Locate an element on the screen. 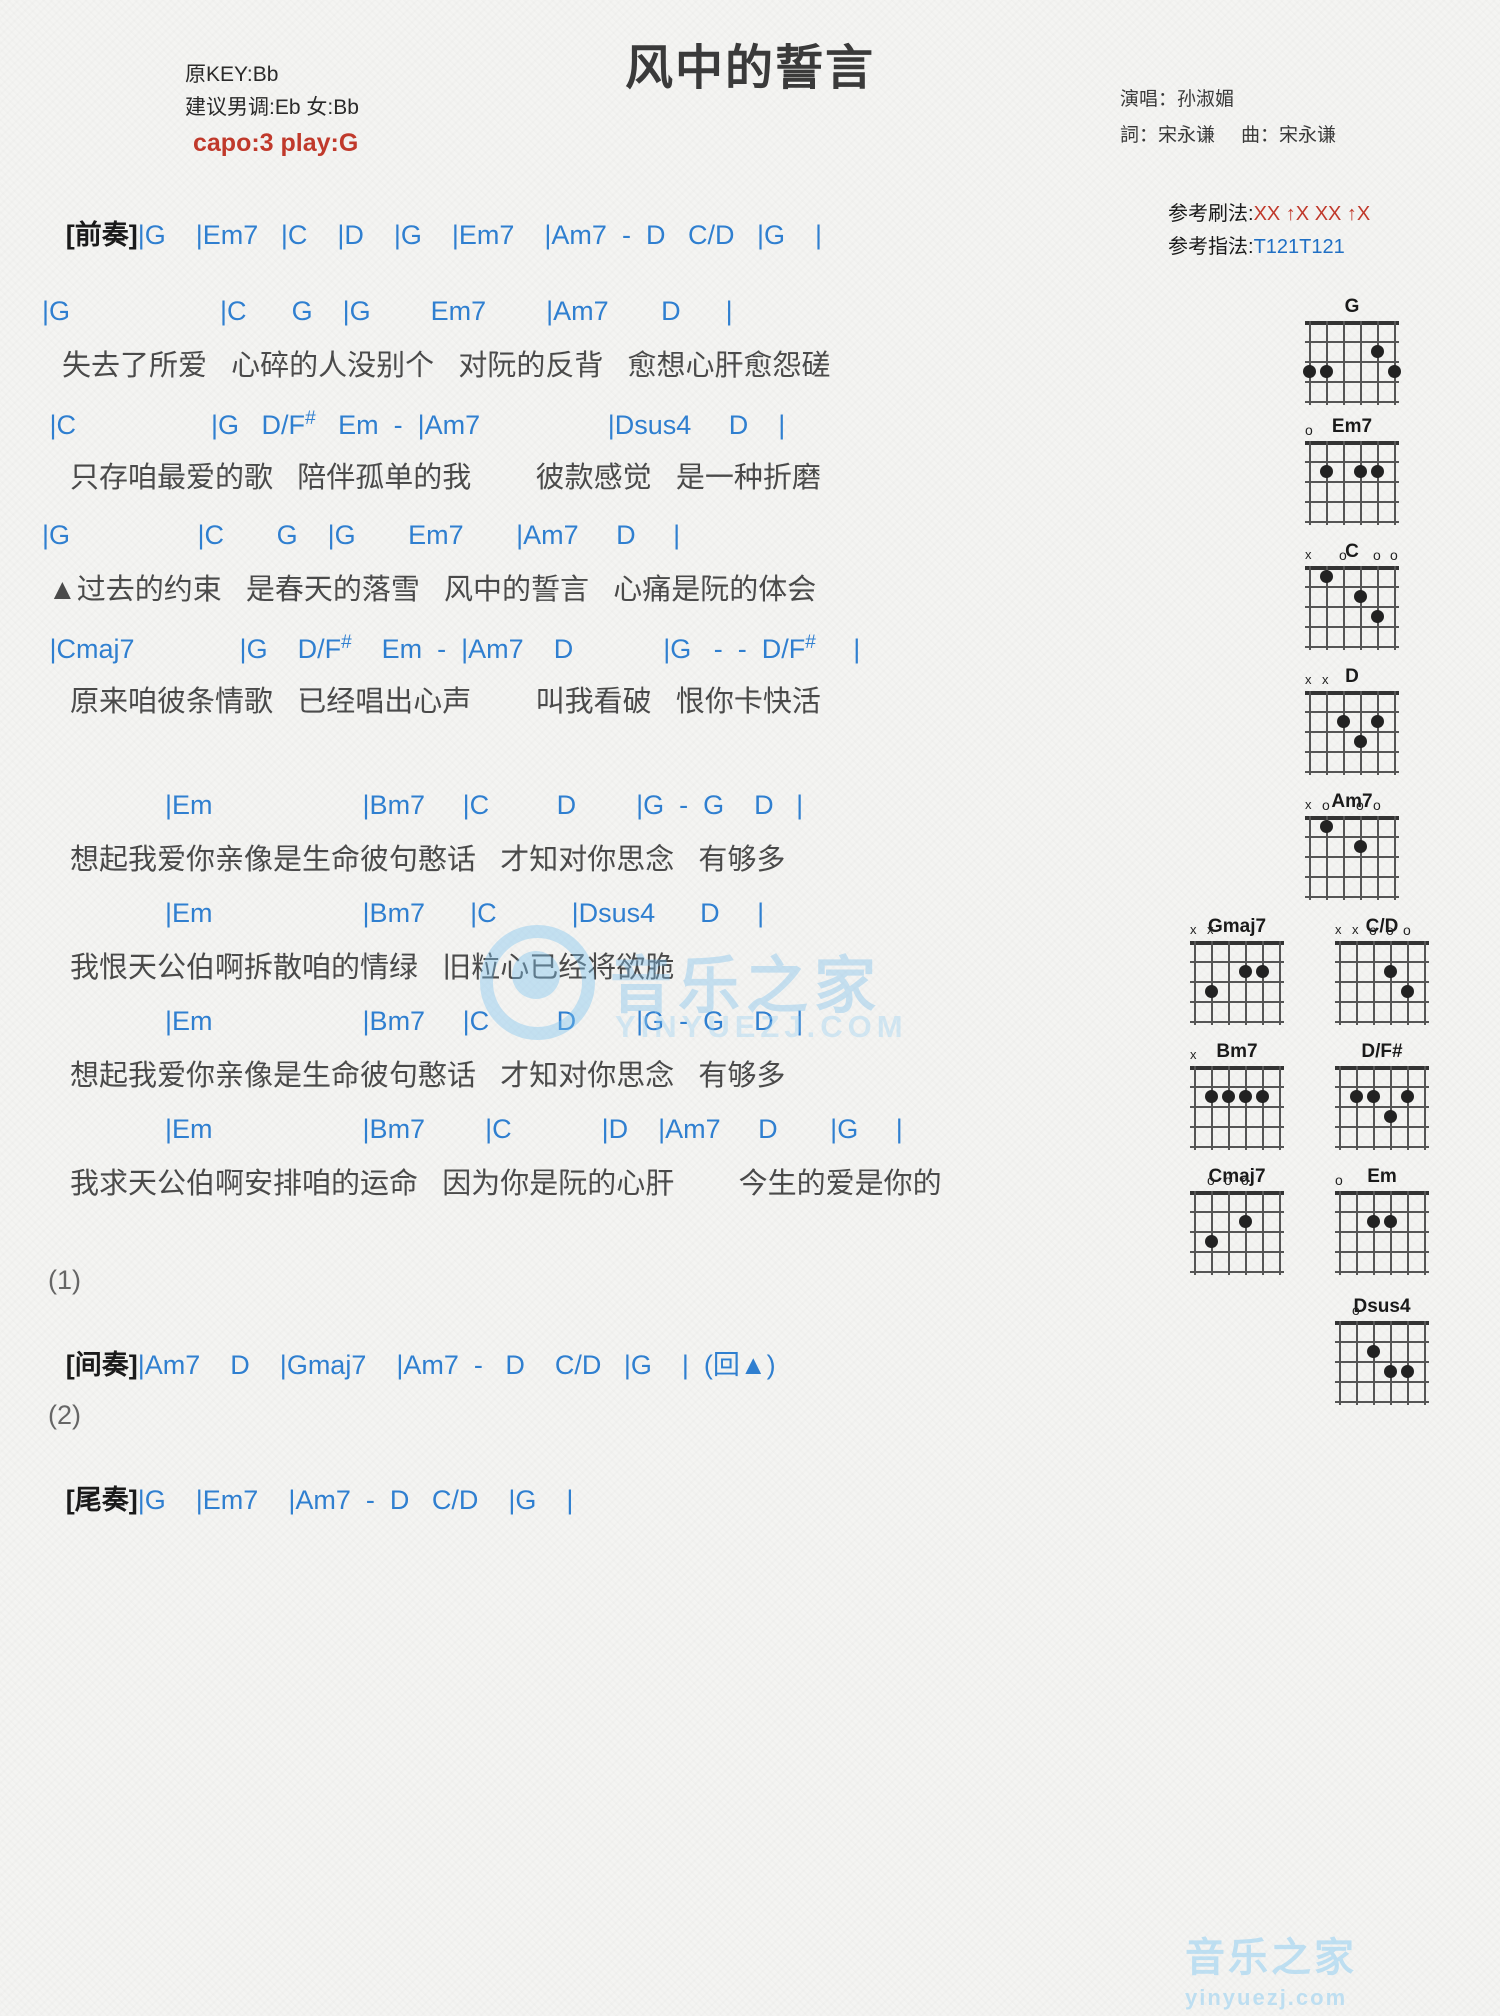  bridge-lyrics: 我求天公伯啊安排咱的运命 因为你是阮的心肝 今生的爱是你的 is located at coordinates (502, 1184).